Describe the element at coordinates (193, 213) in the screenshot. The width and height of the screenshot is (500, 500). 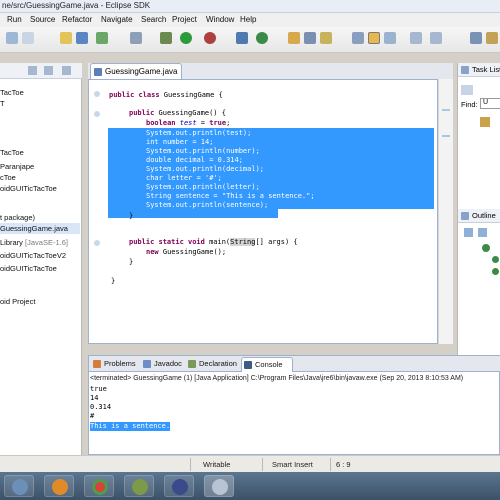
I see `selection-highlight` at that location.